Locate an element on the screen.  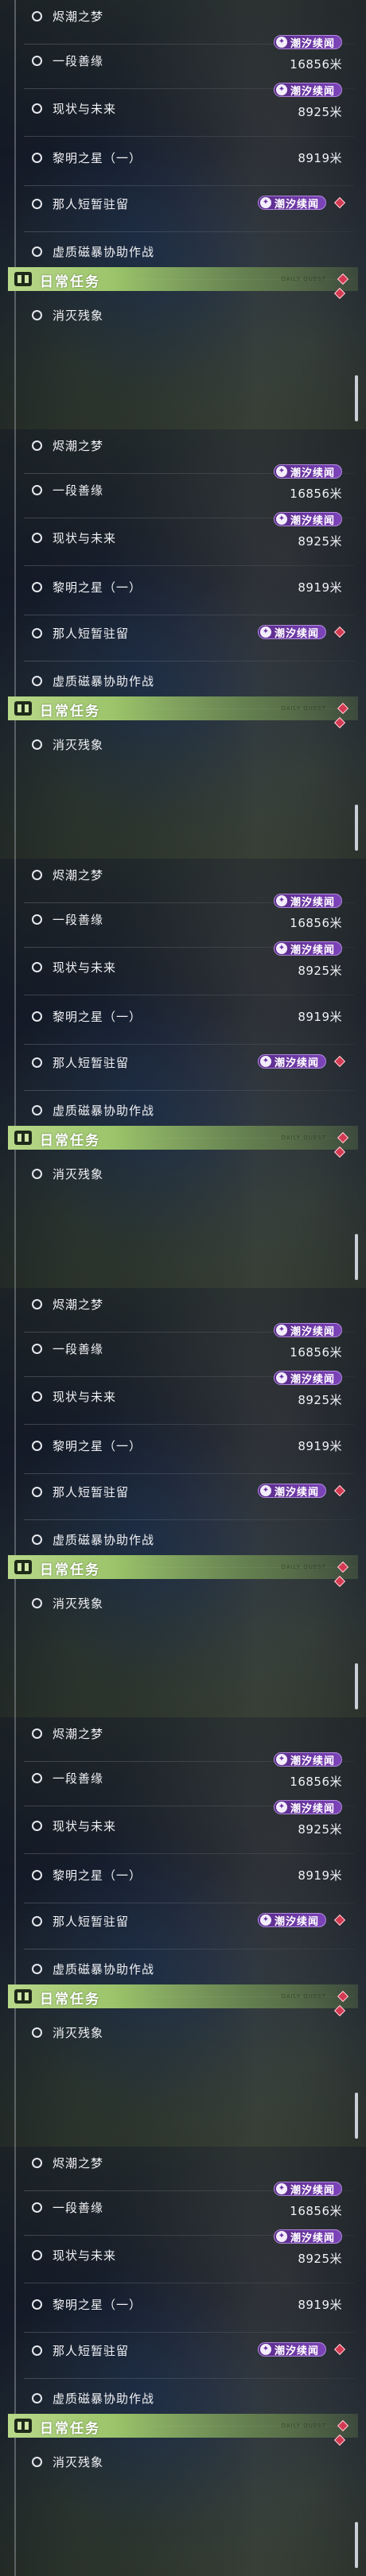
quest-distance: 16856米 is located at coordinates (316, 494).